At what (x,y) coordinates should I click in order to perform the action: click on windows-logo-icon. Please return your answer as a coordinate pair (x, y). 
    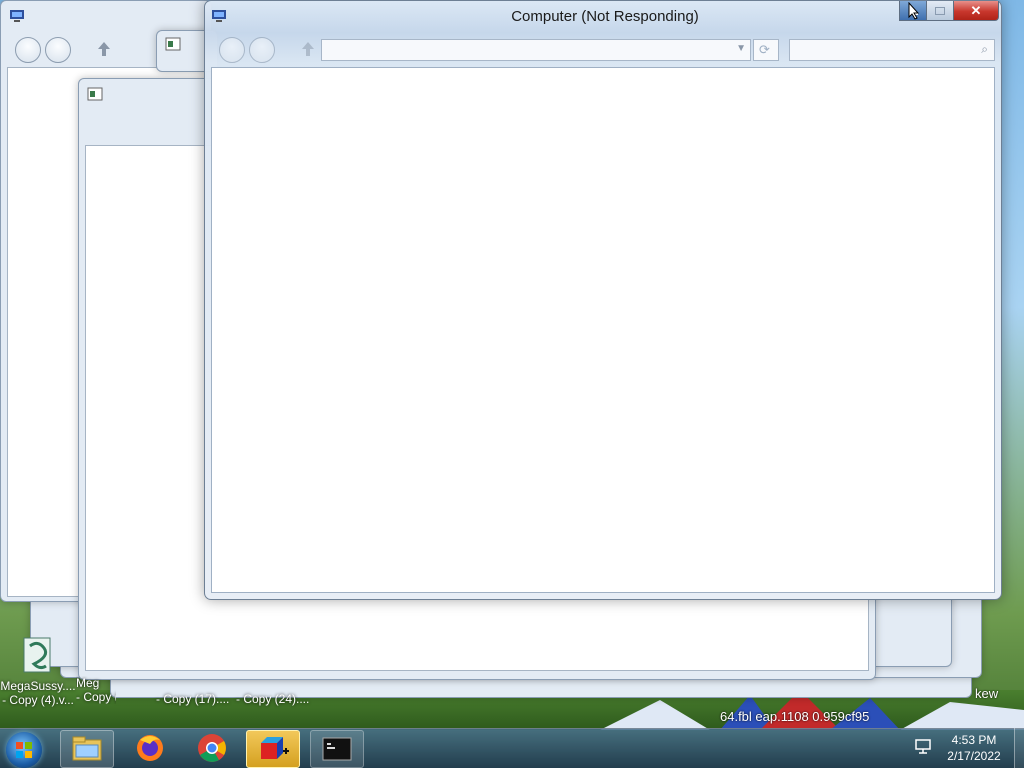
    Looking at the image, I should click on (24, 750).